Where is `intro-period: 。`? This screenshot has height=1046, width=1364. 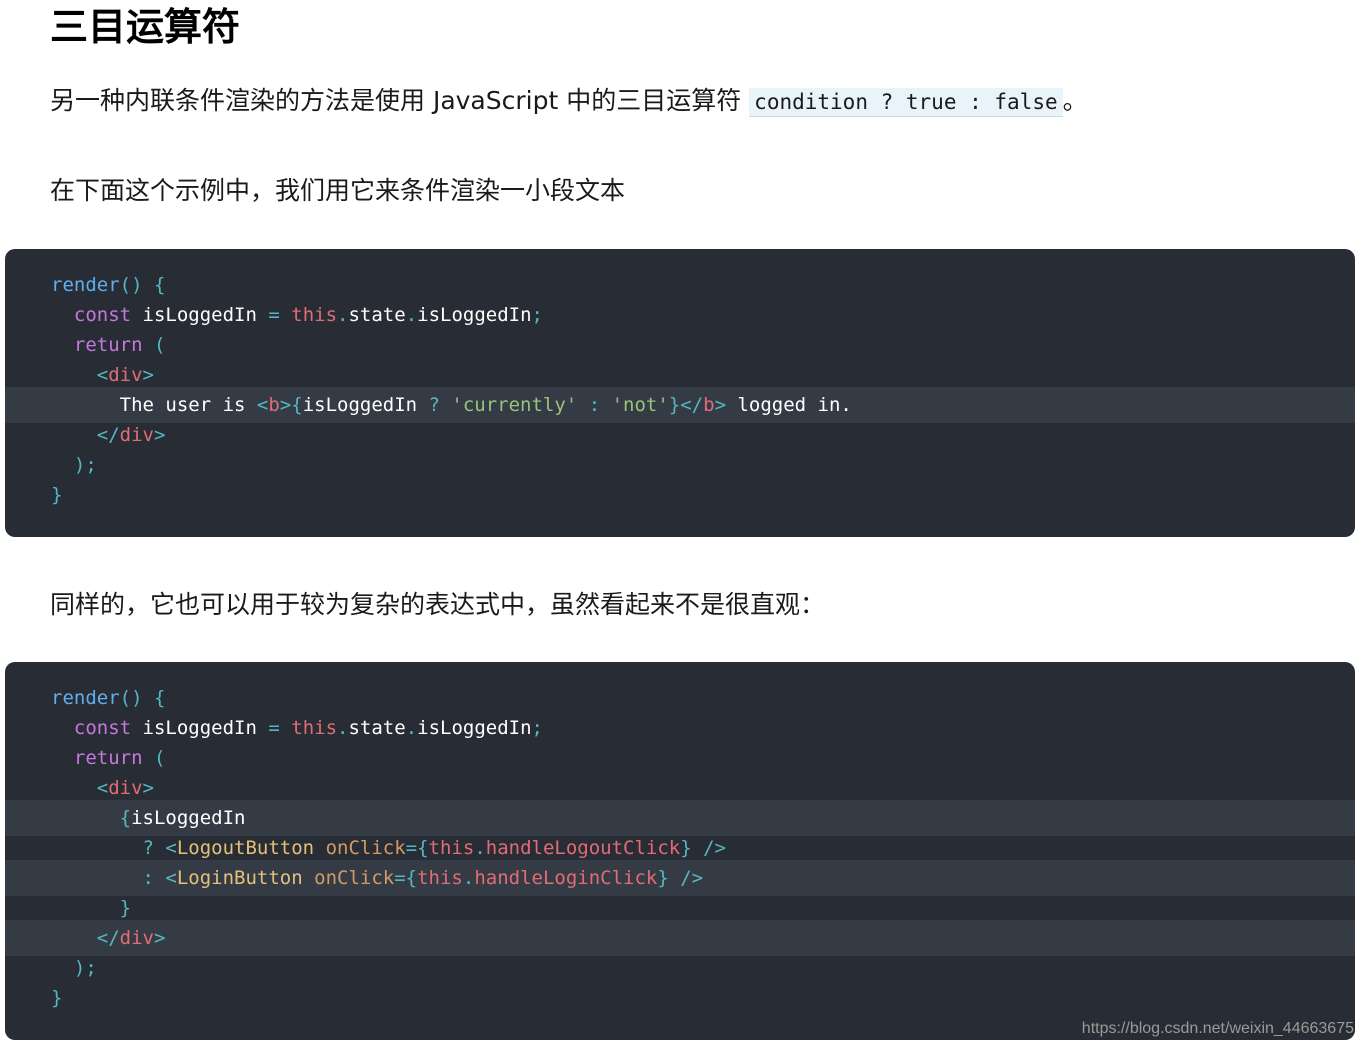
intro-period: 。 is located at coordinates (1075, 100).